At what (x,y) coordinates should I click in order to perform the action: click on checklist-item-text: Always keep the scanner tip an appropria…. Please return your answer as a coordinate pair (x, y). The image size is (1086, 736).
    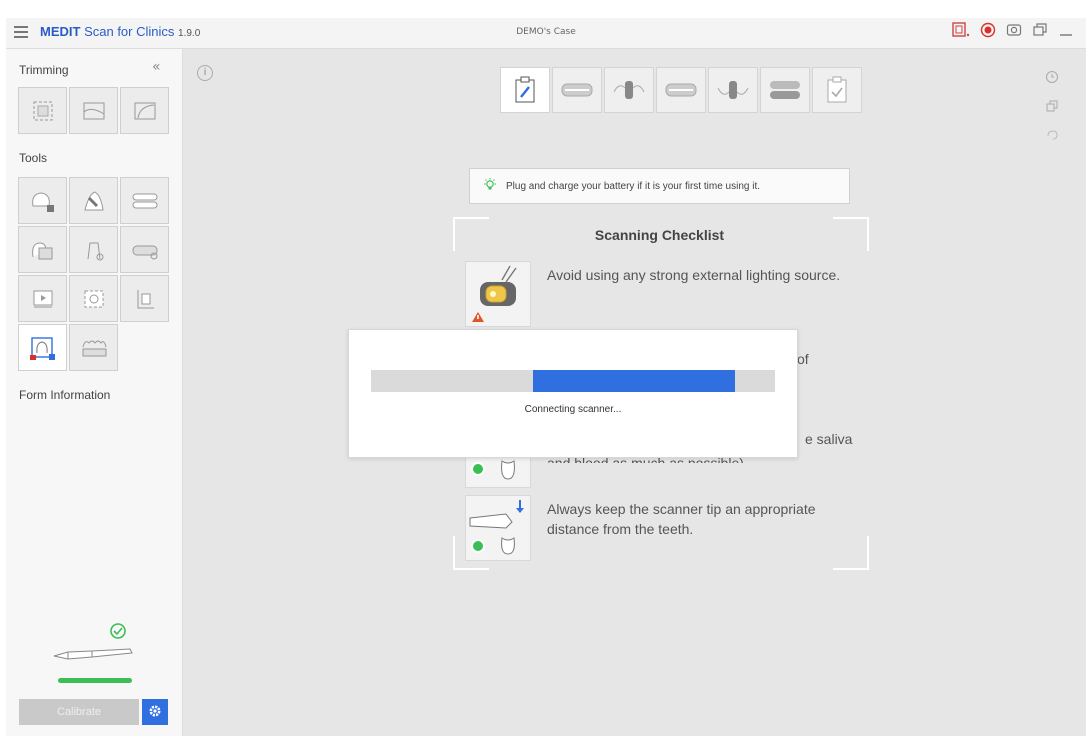
    Looking at the image, I should click on (681, 519).